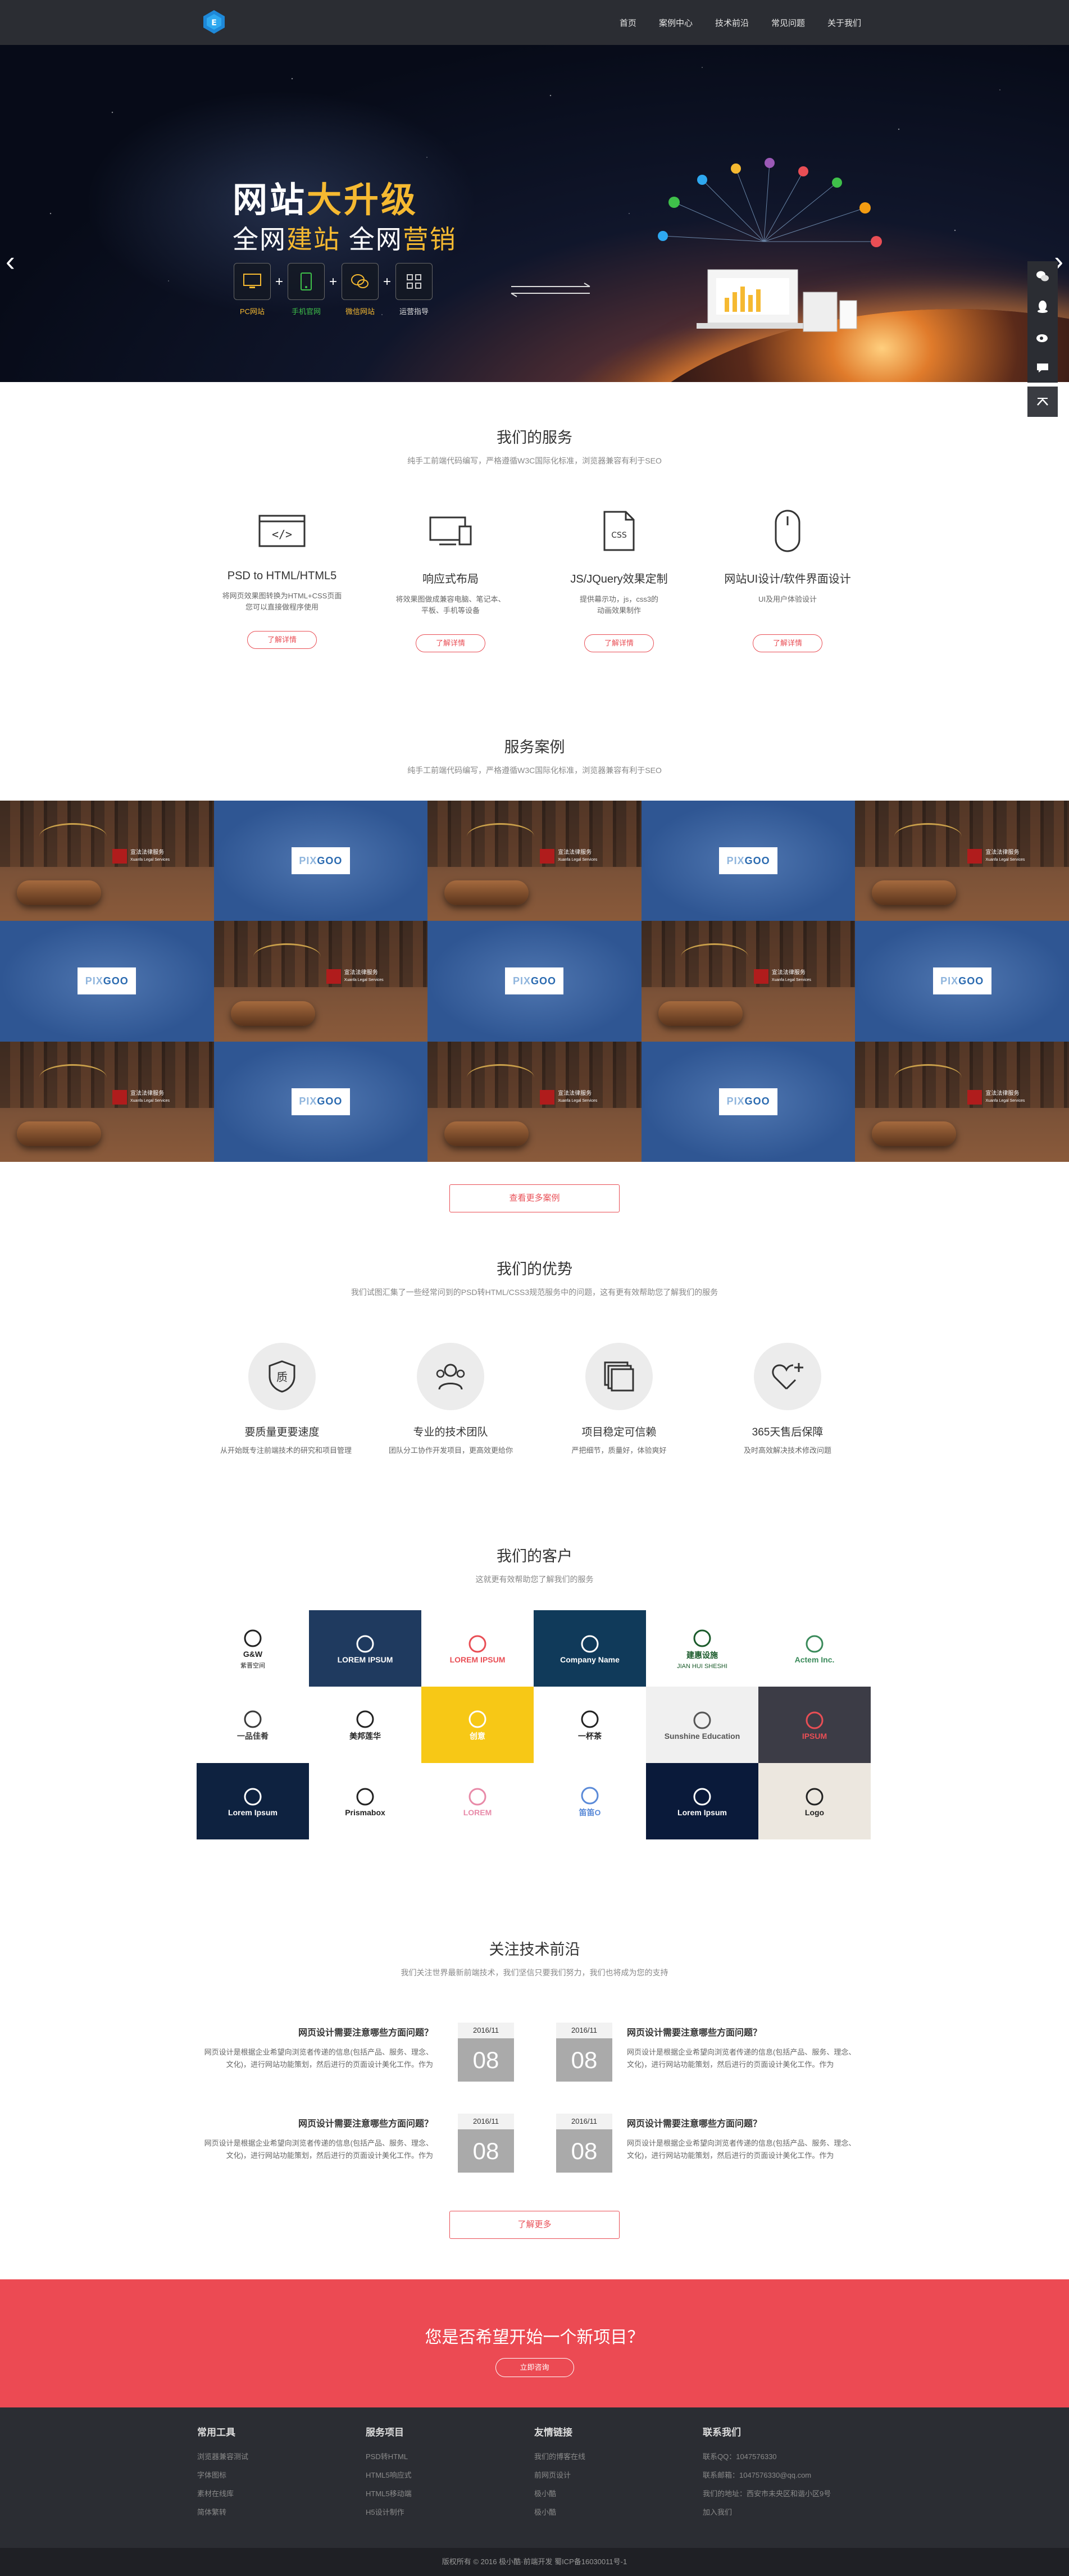  I want to click on site-logo: E, so click(214, 22).